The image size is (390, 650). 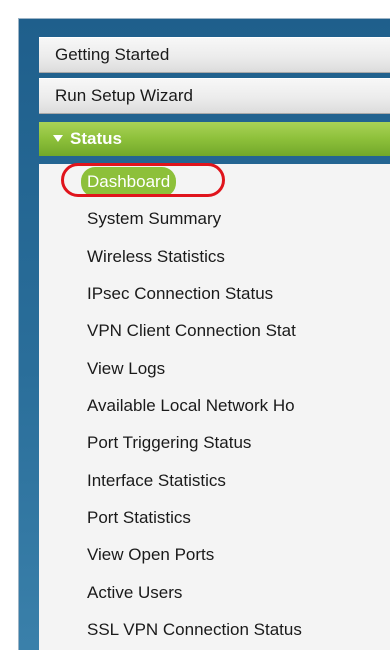 I want to click on submenu-item-interface-statistics: Interface Statistics, so click(x=156, y=481).